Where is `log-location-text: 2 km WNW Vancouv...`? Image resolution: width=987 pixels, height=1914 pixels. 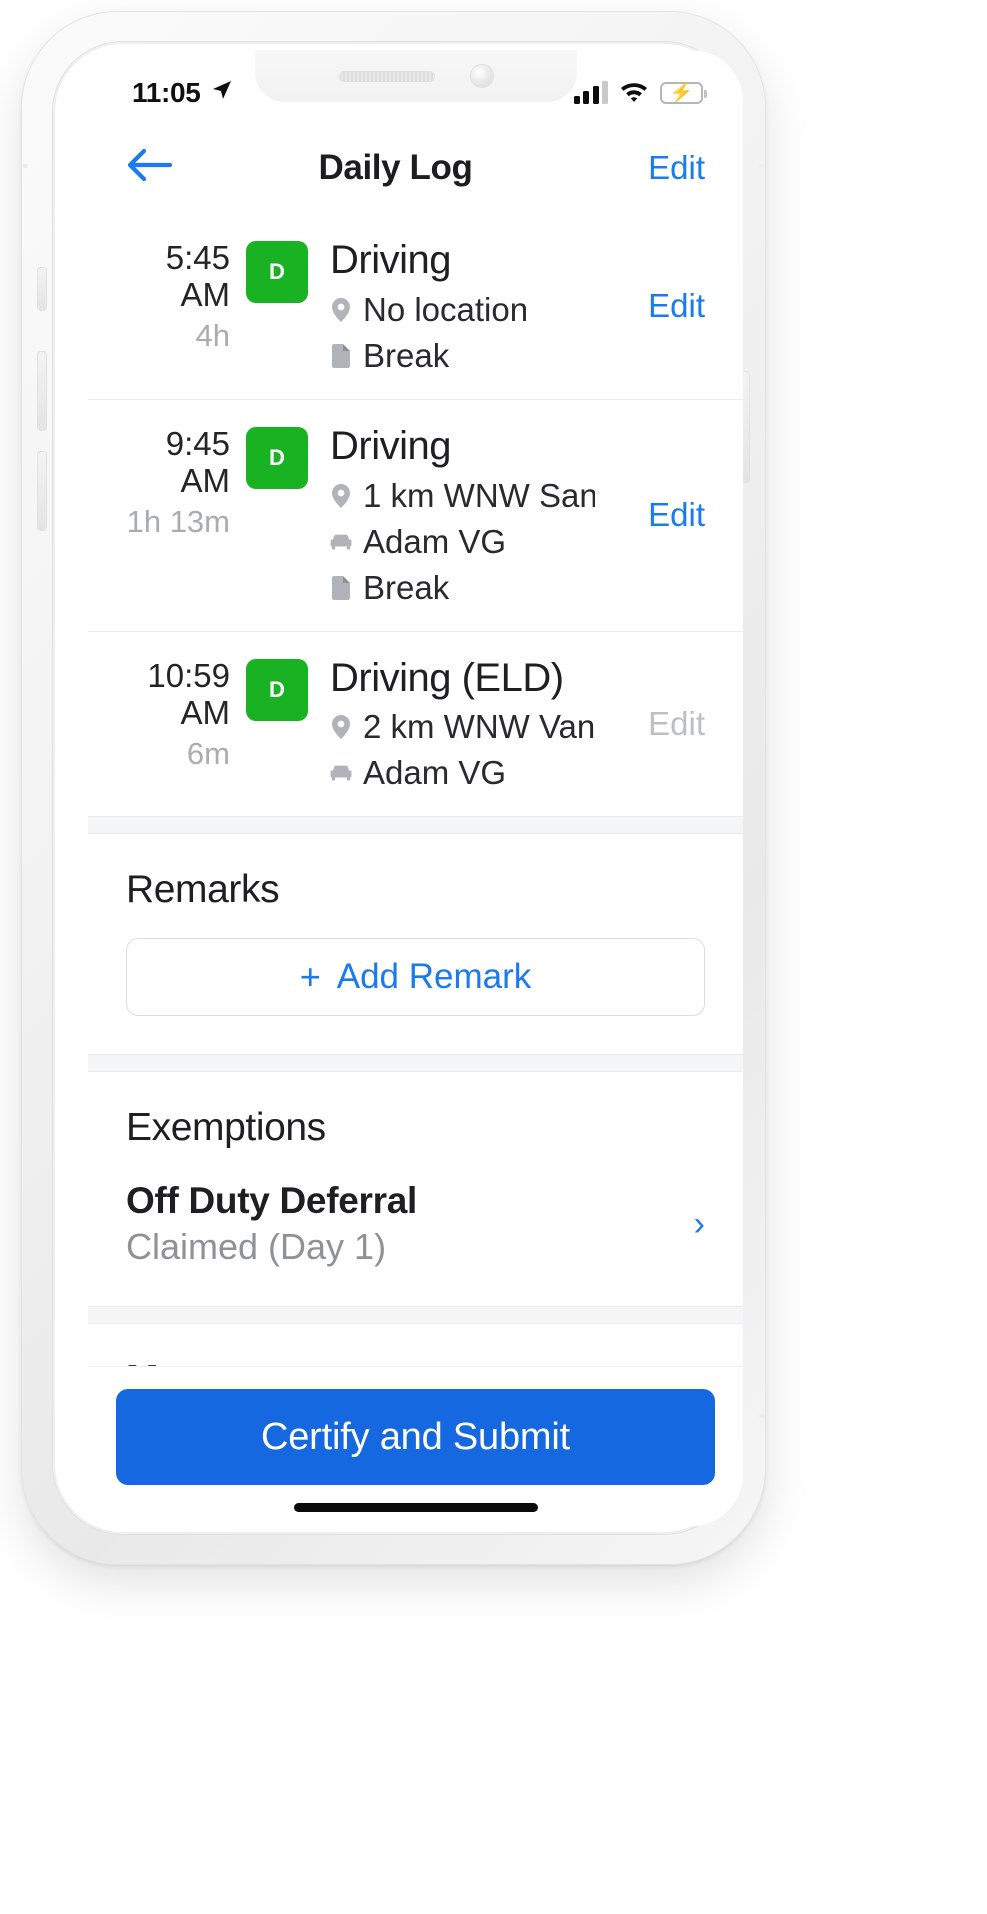
log-location-text: 2 km WNW Vancouv... is located at coordinates (479, 727).